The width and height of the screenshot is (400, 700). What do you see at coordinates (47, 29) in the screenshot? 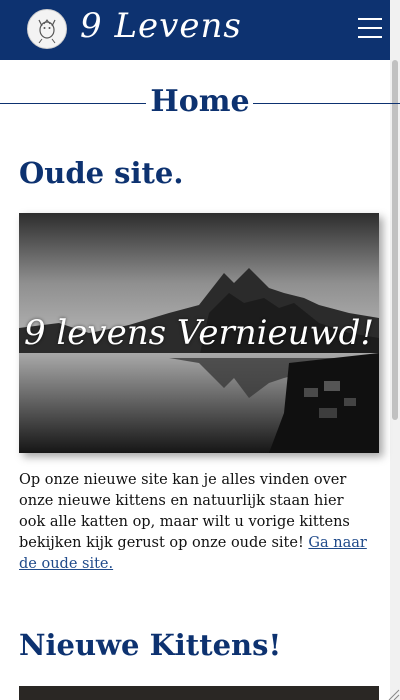
I see `cat-logo-icon` at bounding box center [47, 29].